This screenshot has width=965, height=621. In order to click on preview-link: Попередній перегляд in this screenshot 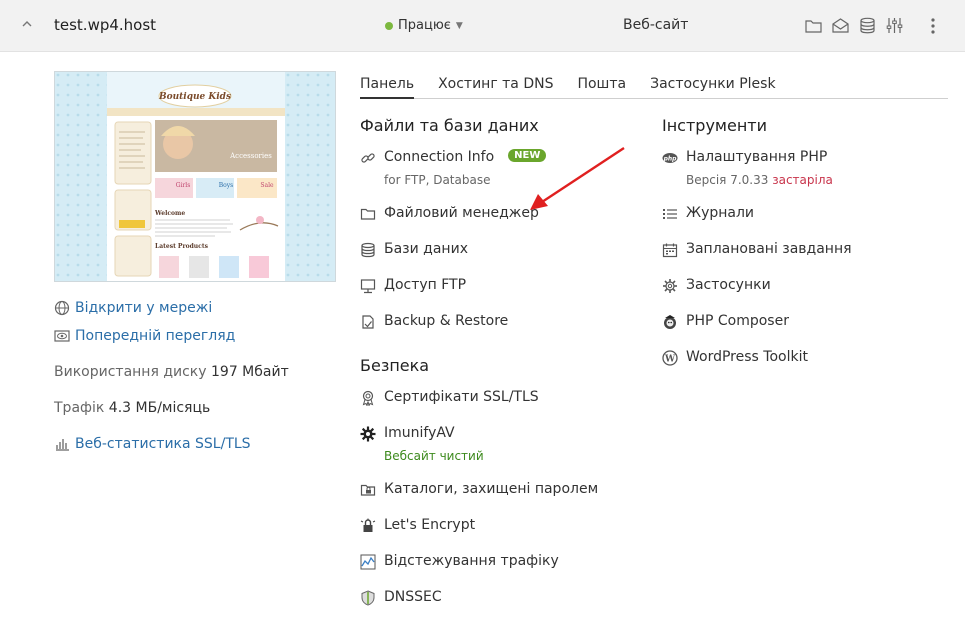, I will do `click(144, 336)`.